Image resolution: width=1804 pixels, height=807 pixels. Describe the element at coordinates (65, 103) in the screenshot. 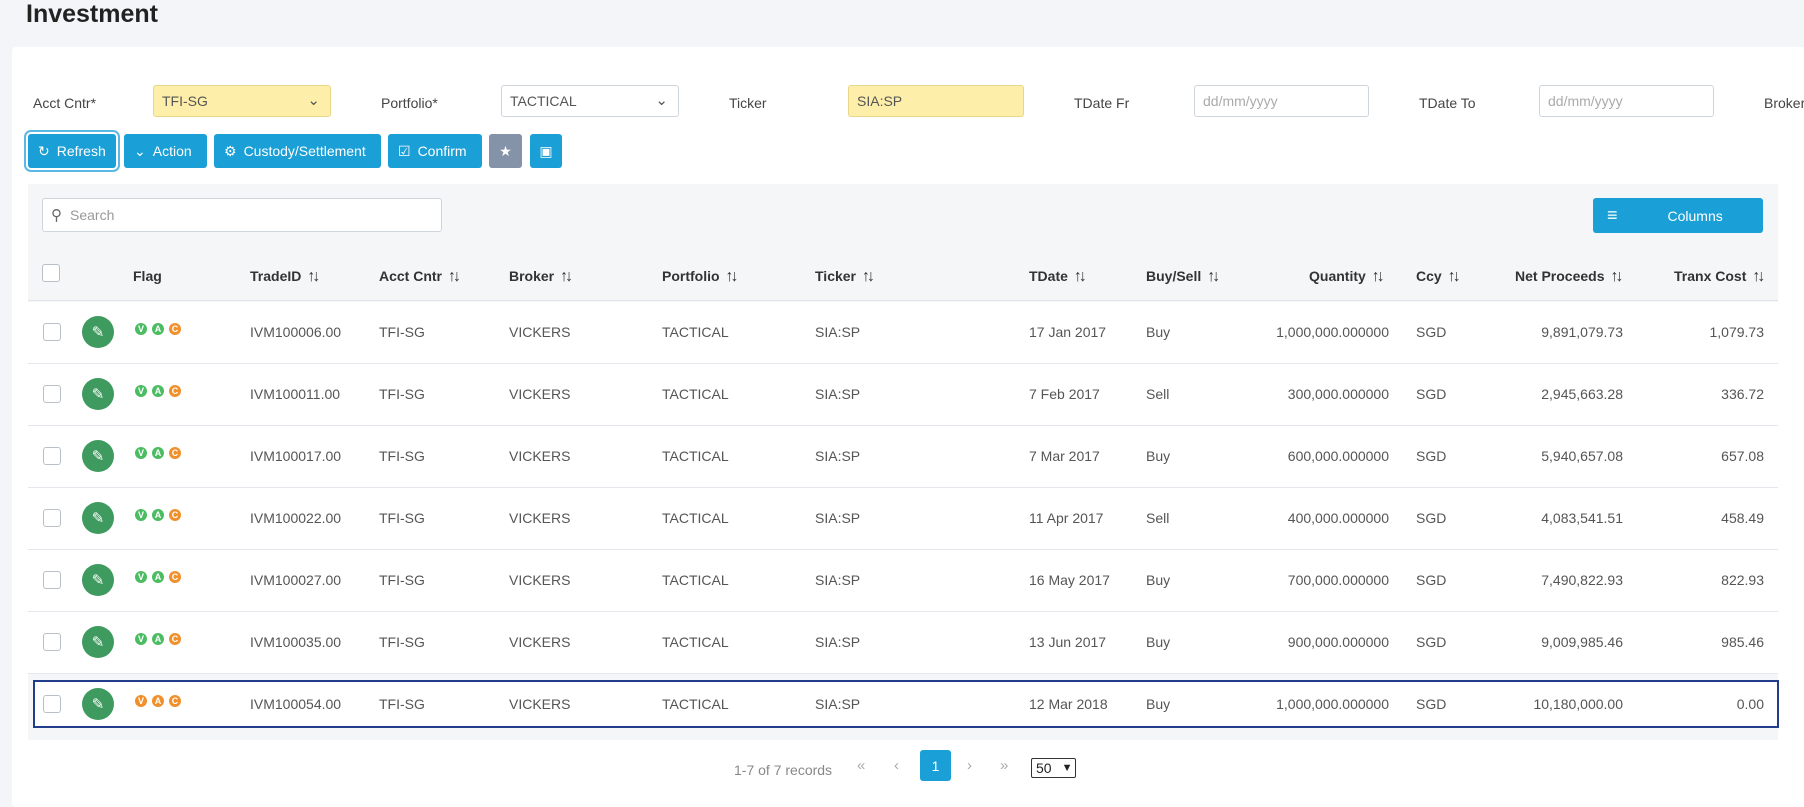

I see `acct-cntr-label: Acct Cntr*` at that location.